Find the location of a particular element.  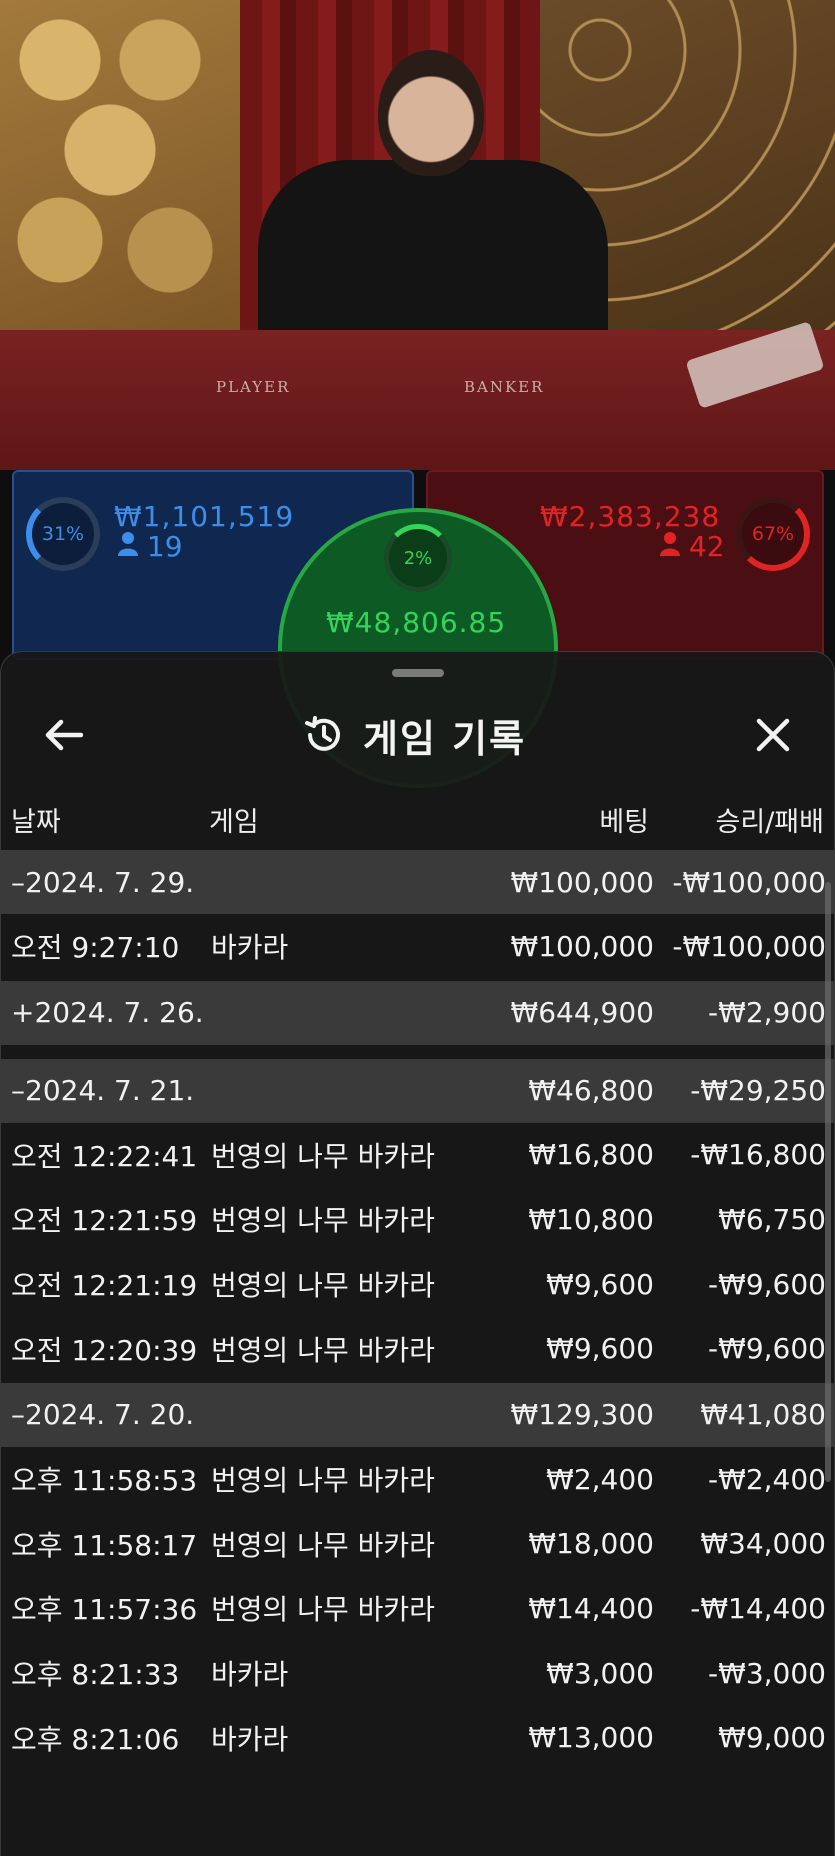

date-group-row: –2024. 7. 29. ₩100,000 -₩100,000 is located at coordinates (417, 882).